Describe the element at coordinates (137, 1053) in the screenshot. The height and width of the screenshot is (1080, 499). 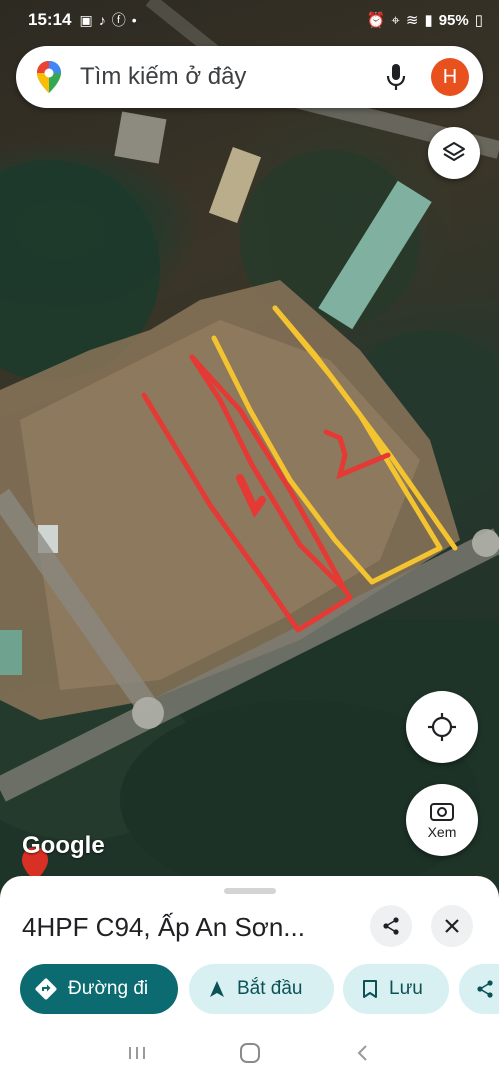
I see `recent-apps-icon` at that location.